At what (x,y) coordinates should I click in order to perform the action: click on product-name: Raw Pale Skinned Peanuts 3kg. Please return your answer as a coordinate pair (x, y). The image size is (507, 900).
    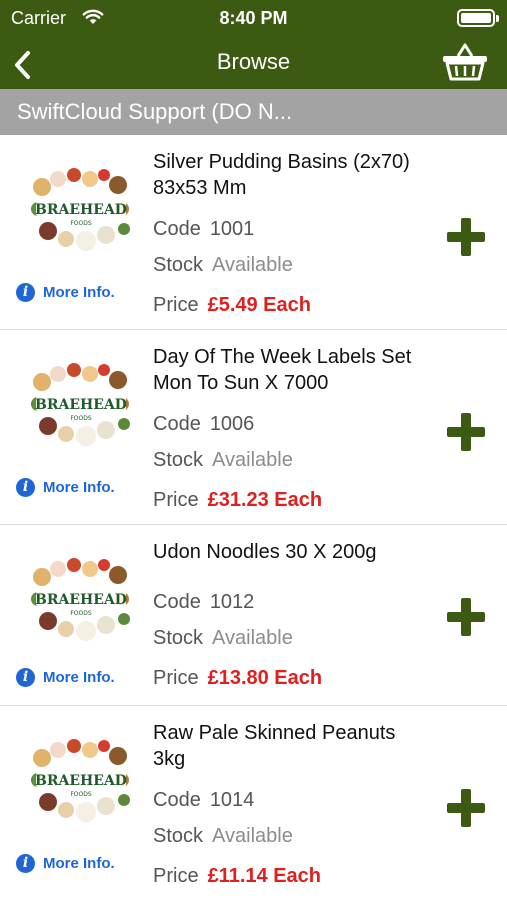
    Looking at the image, I should click on (274, 746).